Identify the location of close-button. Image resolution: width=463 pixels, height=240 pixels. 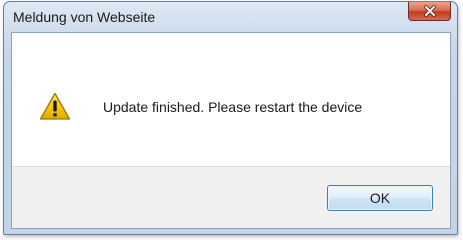
(429, 11).